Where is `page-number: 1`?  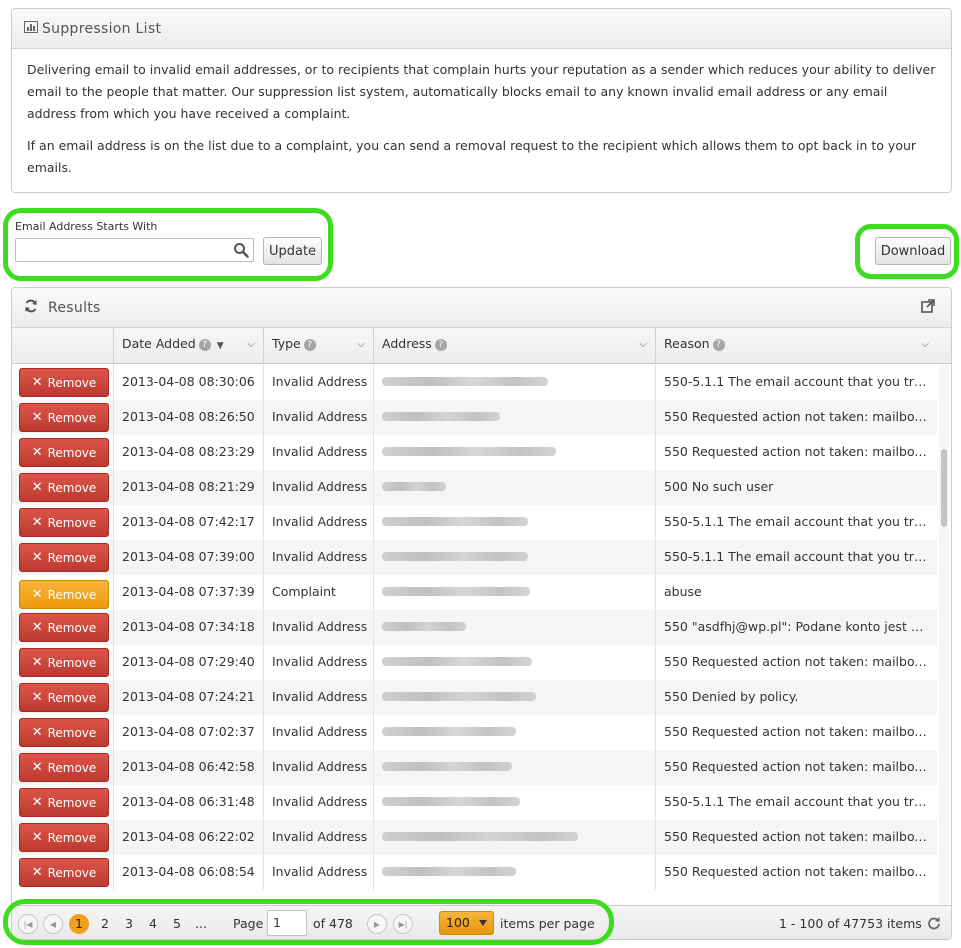
page-number: 1 is located at coordinates (79, 924).